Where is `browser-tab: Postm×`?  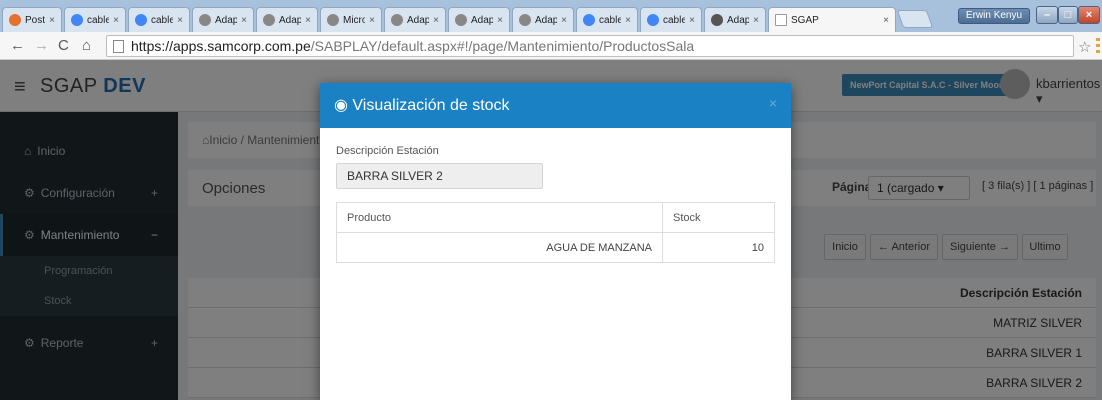
browser-tab: Postm× is located at coordinates (32, 19).